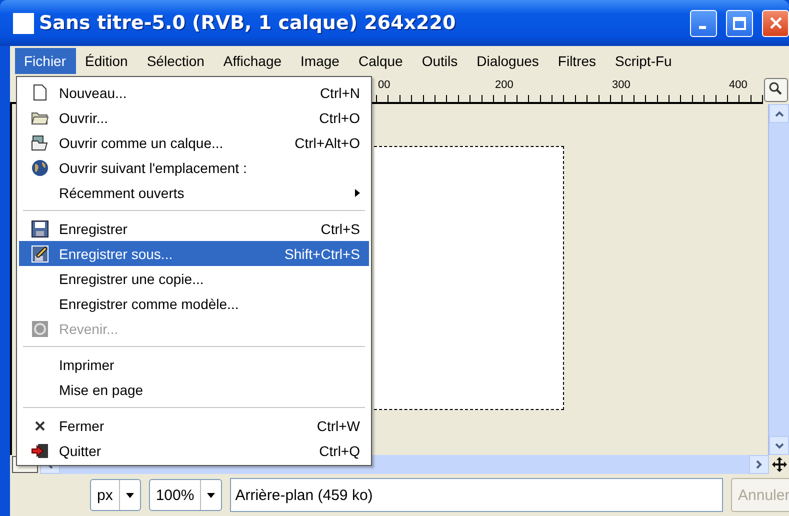  What do you see at coordinates (476, 495) in the screenshot?
I see `status-field: Arrière-plan (459 ko)` at bounding box center [476, 495].